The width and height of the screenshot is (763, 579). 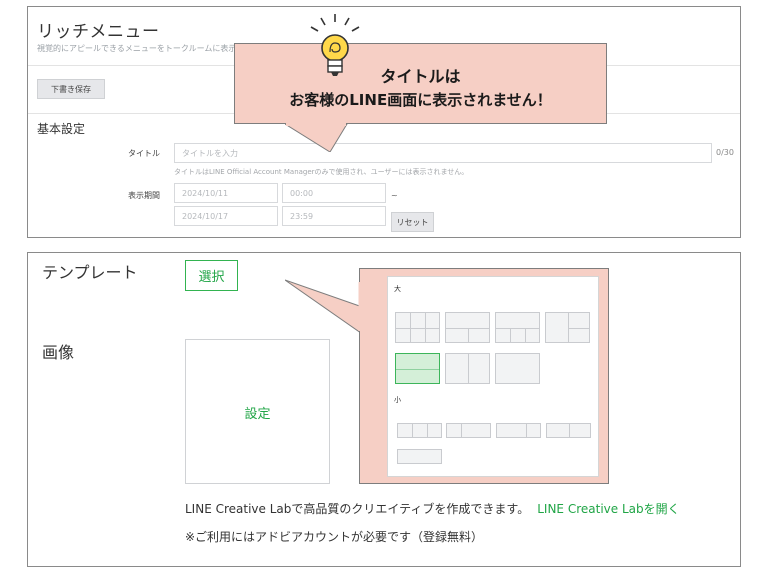 What do you see at coordinates (98, 32) in the screenshot?
I see `page-title: リッチメニュー` at bounding box center [98, 32].